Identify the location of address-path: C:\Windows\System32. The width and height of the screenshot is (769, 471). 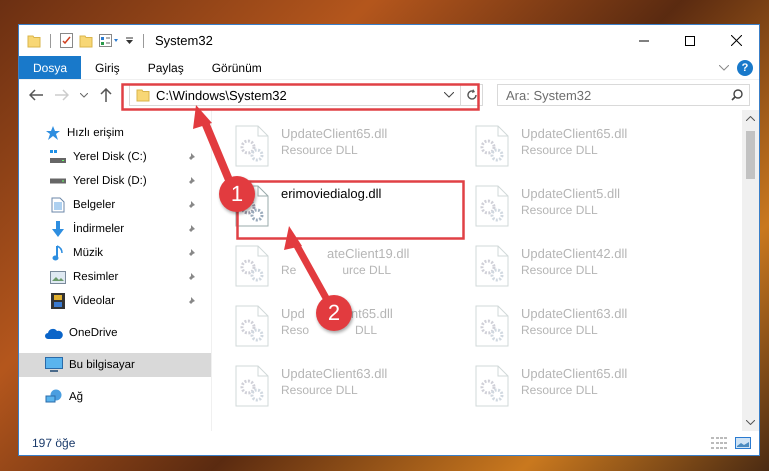
(222, 95).